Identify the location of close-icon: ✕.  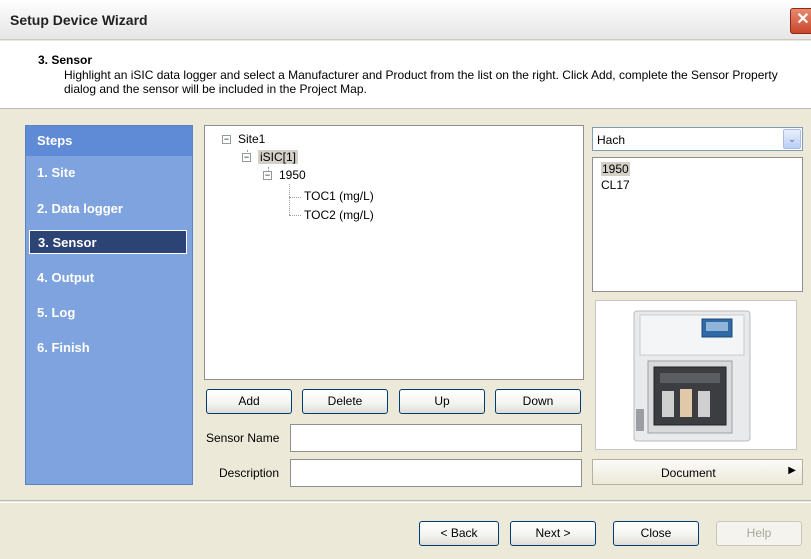
(803, 19).